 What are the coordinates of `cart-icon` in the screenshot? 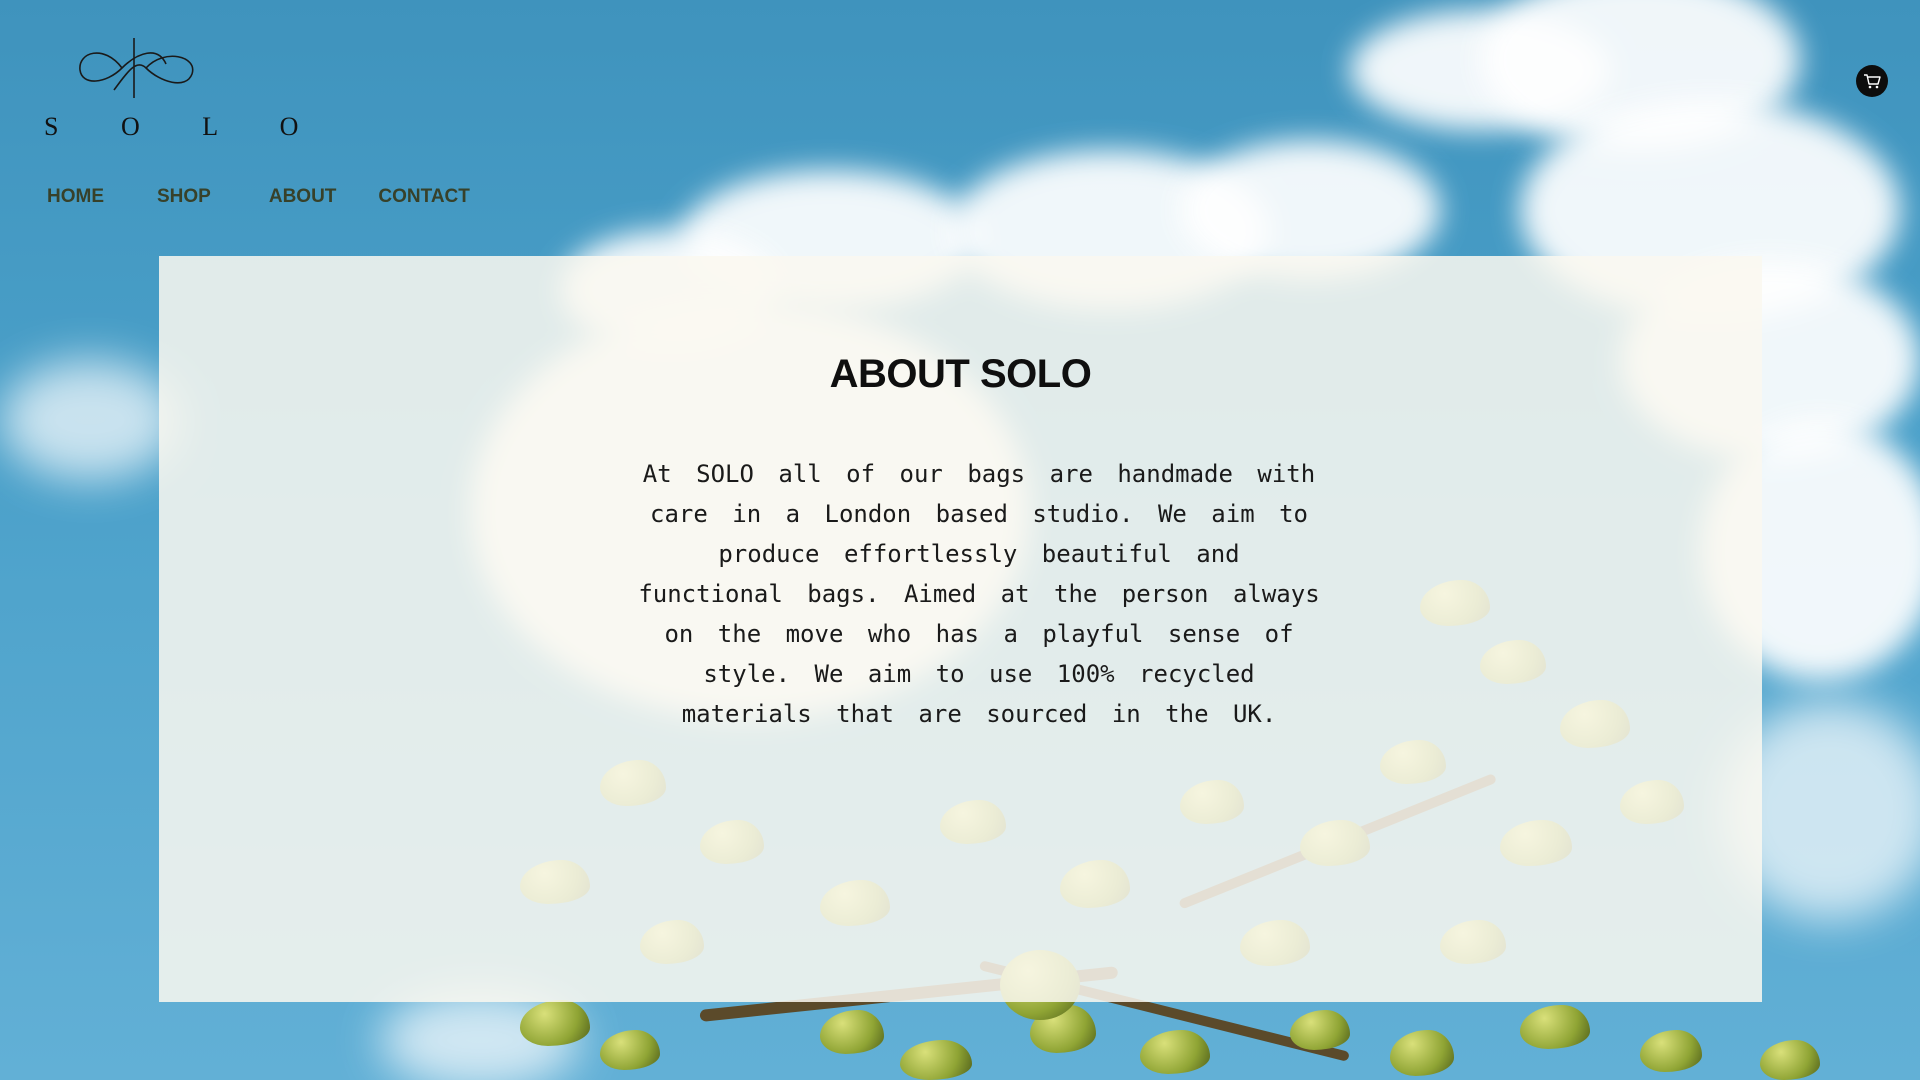 It's located at (1872, 81).